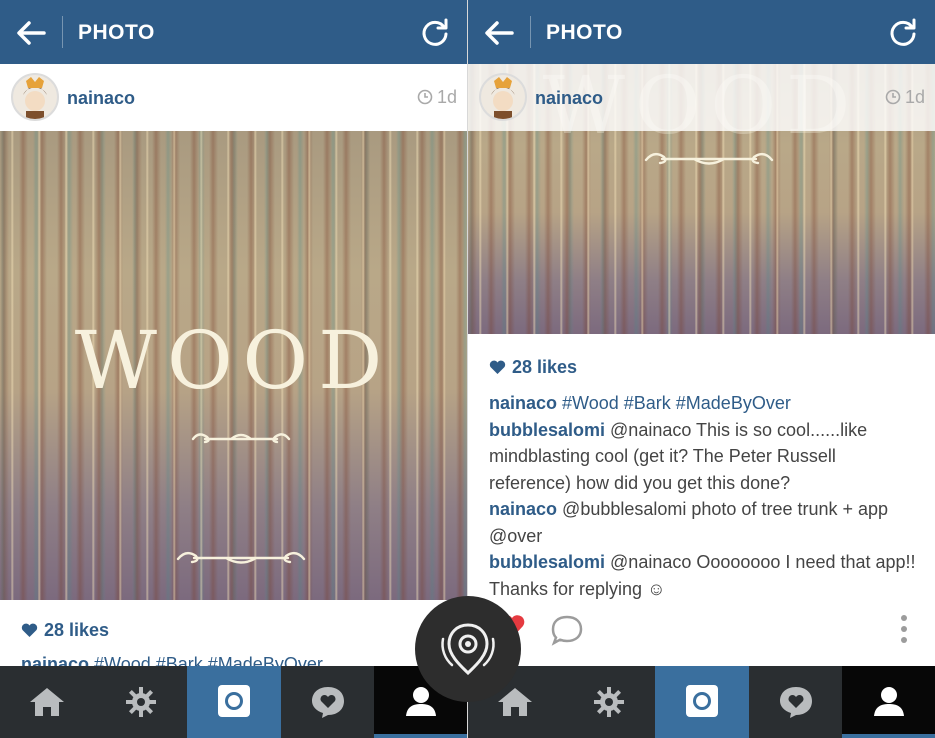 The height and width of the screenshot is (738, 935). I want to click on watermark-badge, so click(468, 649).